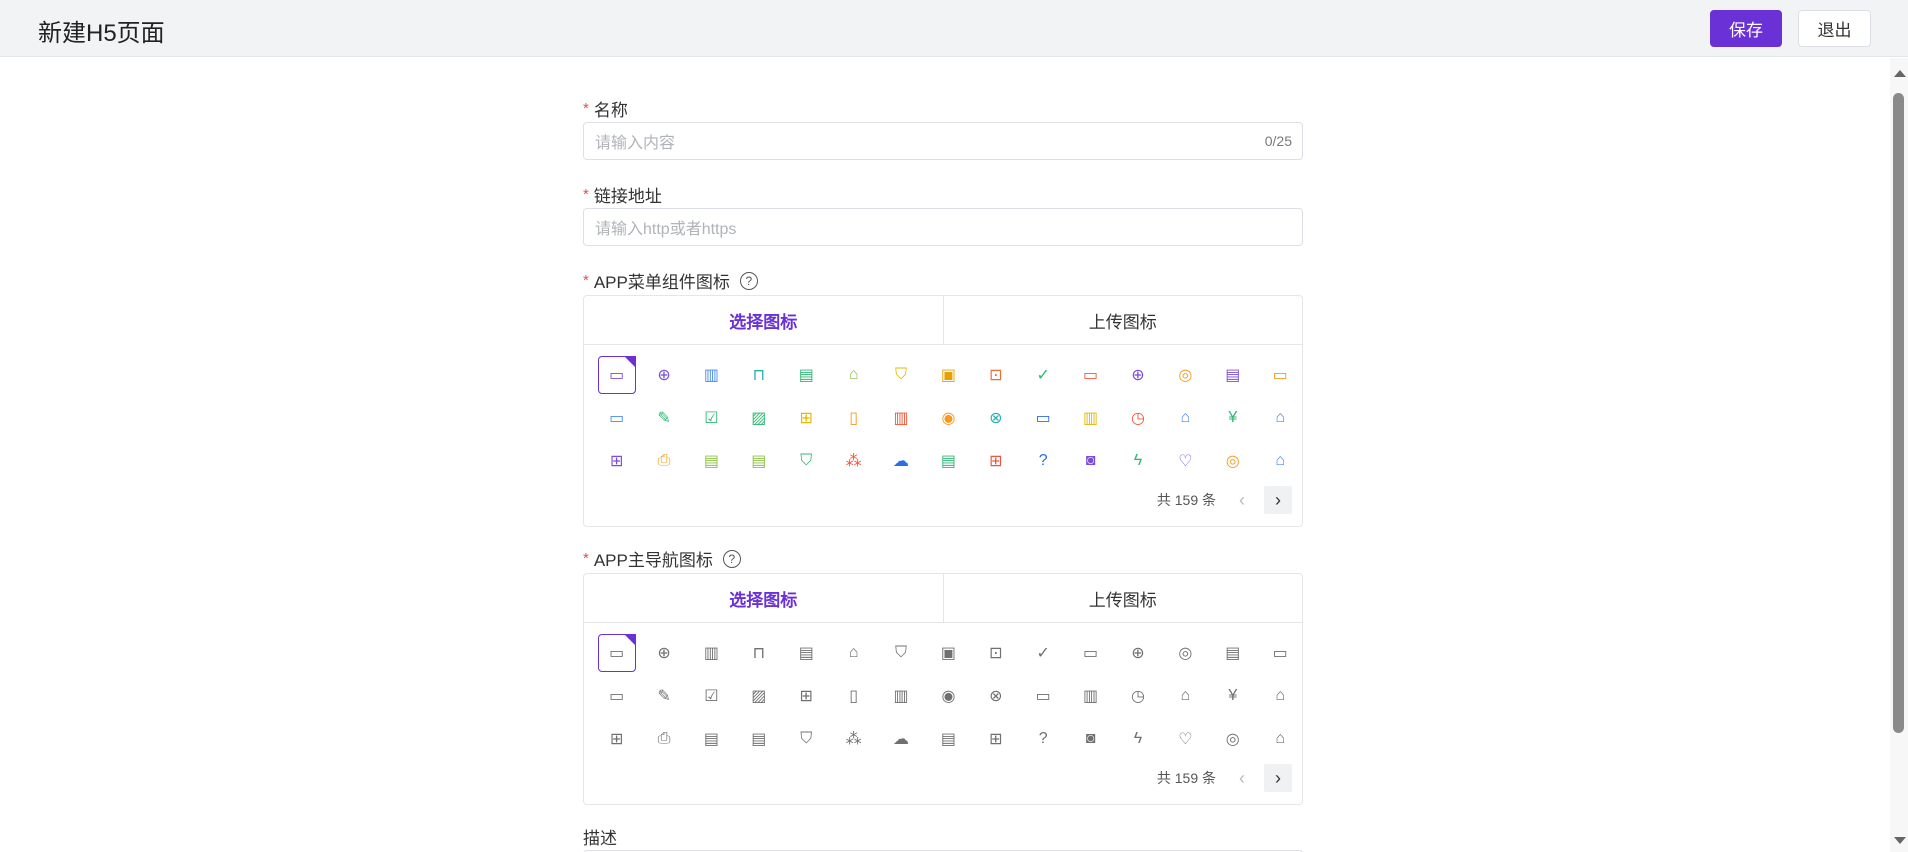  Describe the element at coordinates (664, 653) in the screenshot. I see `compass-icon: ⊕` at that location.